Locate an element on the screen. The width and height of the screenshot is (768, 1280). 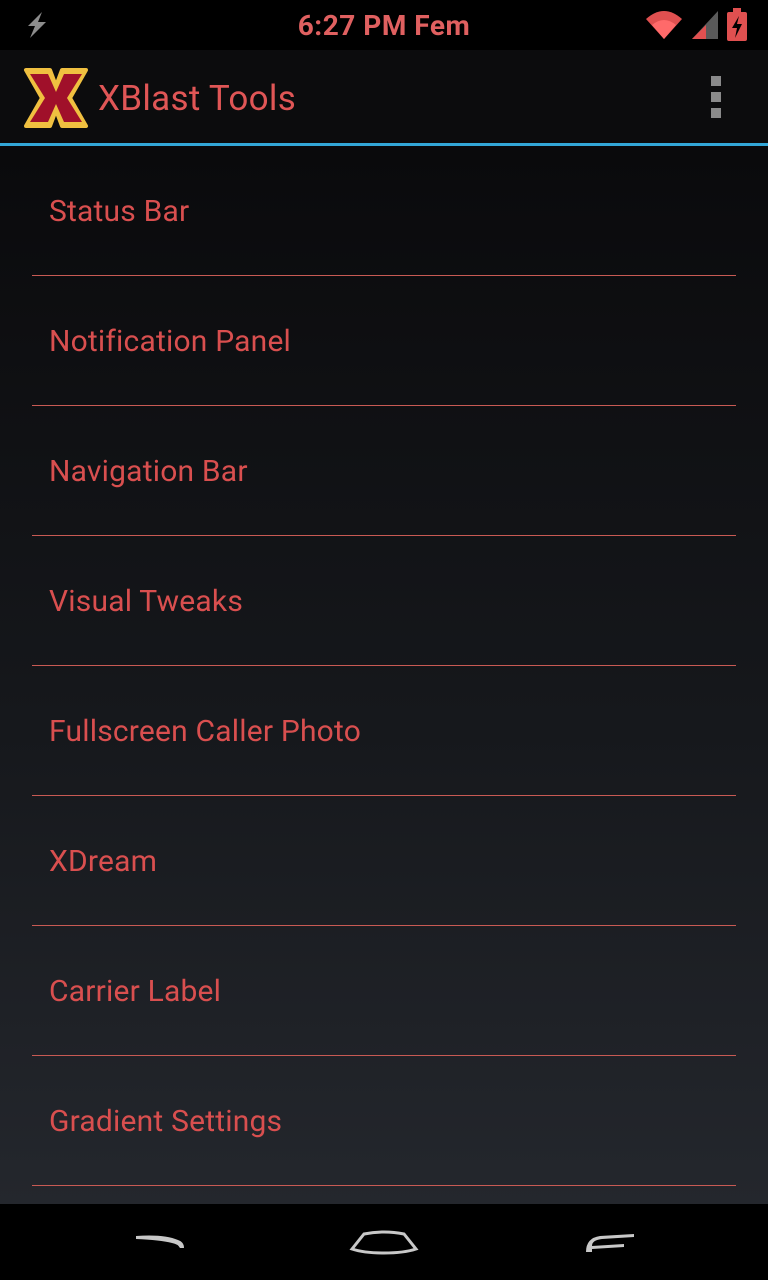
signal-icon is located at coordinates (705, 25).